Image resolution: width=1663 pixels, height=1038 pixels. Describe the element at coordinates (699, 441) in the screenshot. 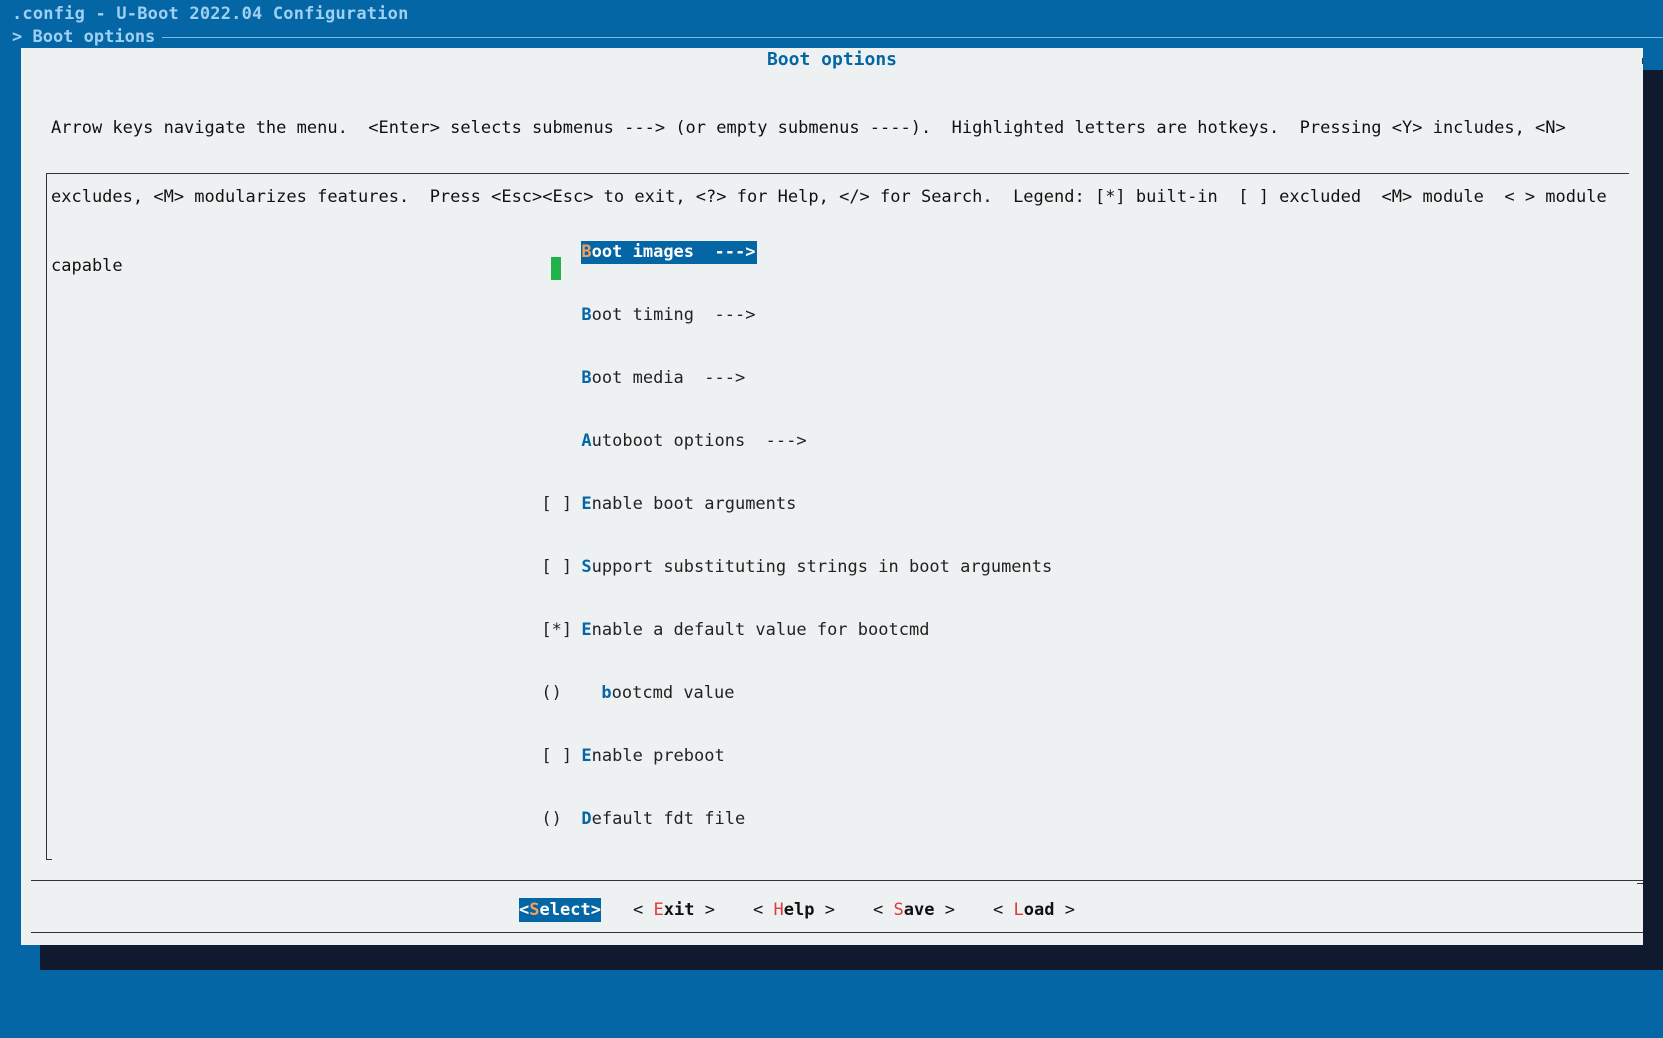

I see `menu-item-text: utoboot options --->` at that location.